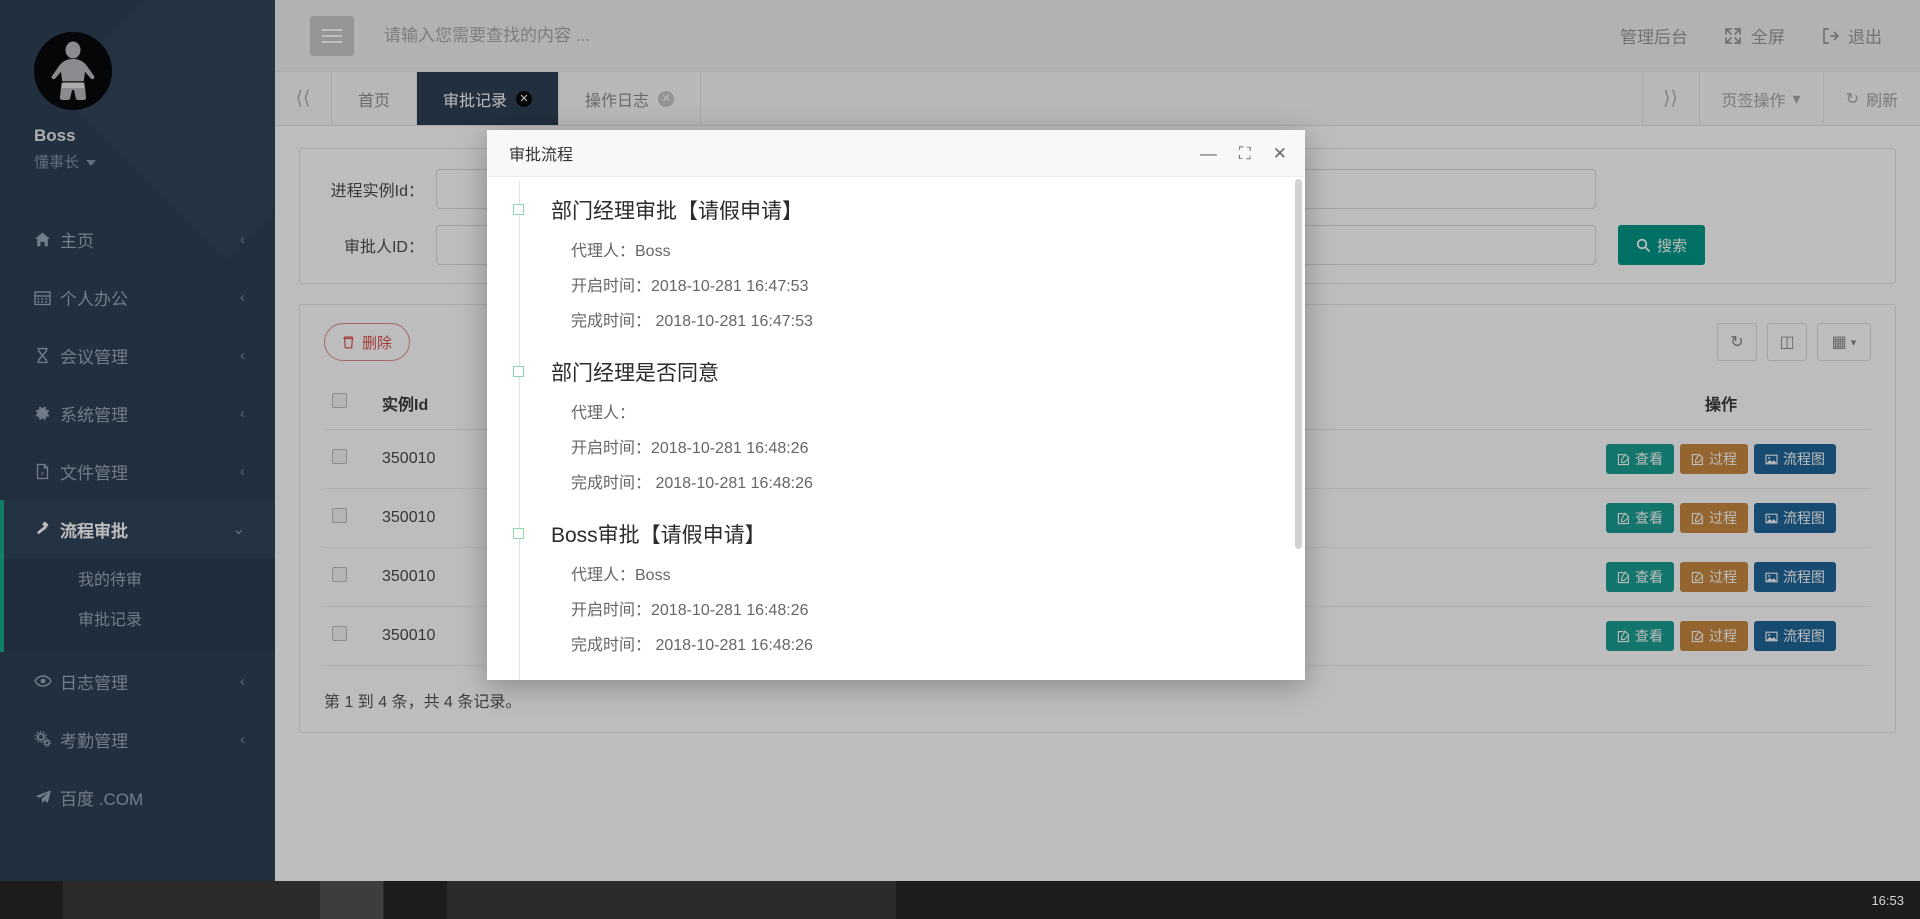 Image resolution: width=1920 pixels, height=919 pixels. I want to click on maximize-icon: ⛶, so click(1245, 153).